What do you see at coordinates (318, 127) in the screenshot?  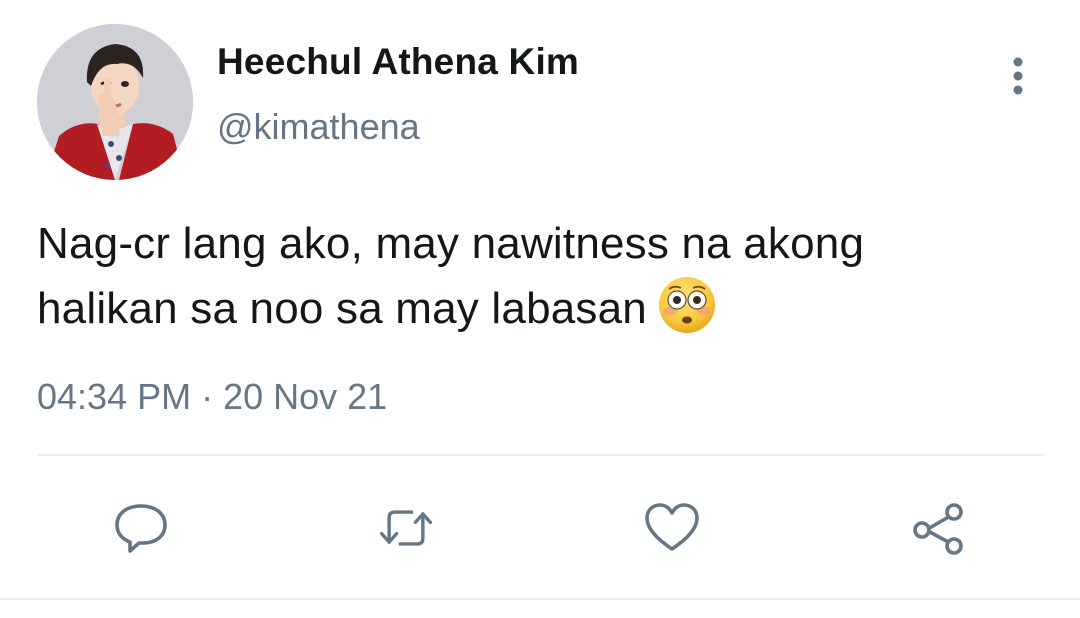 I see `user-handle: @kimathena` at bounding box center [318, 127].